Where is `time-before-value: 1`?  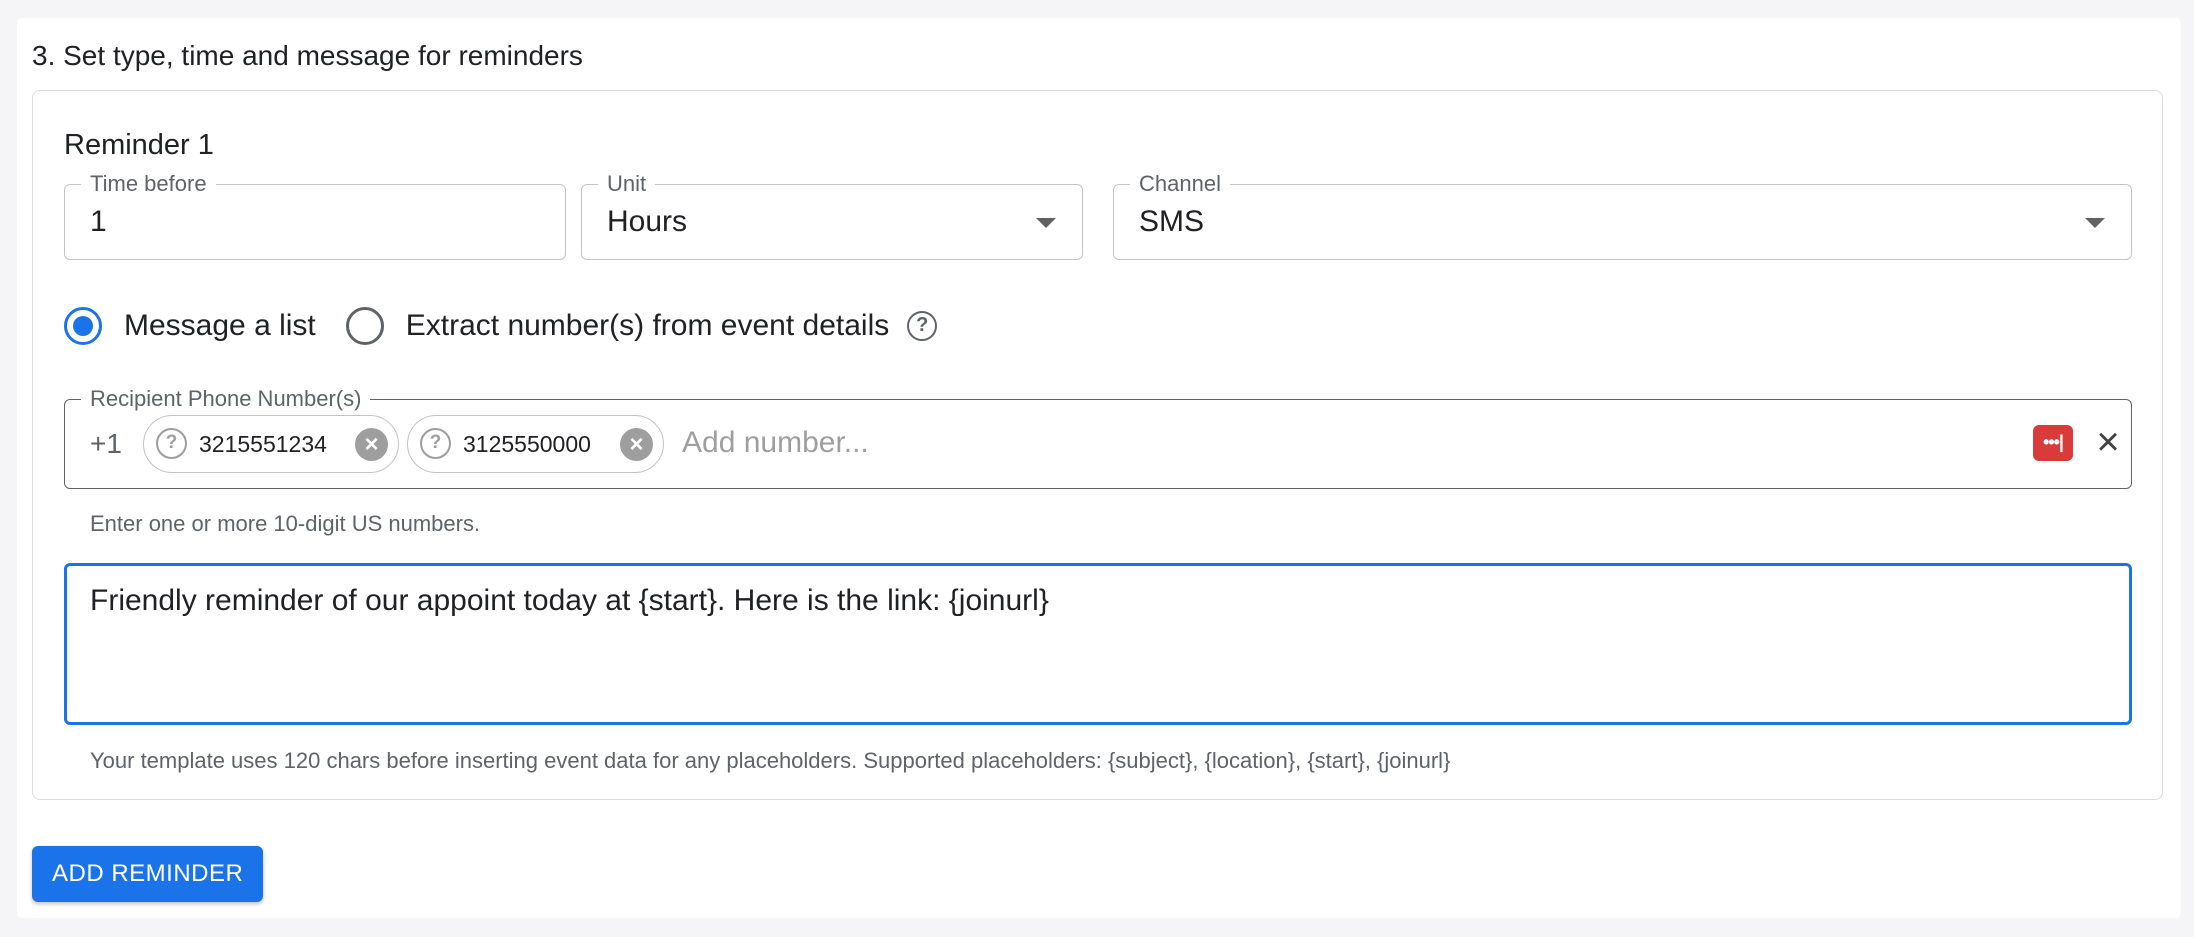 time-before-value: 1 is located at coordinates (98, 222).